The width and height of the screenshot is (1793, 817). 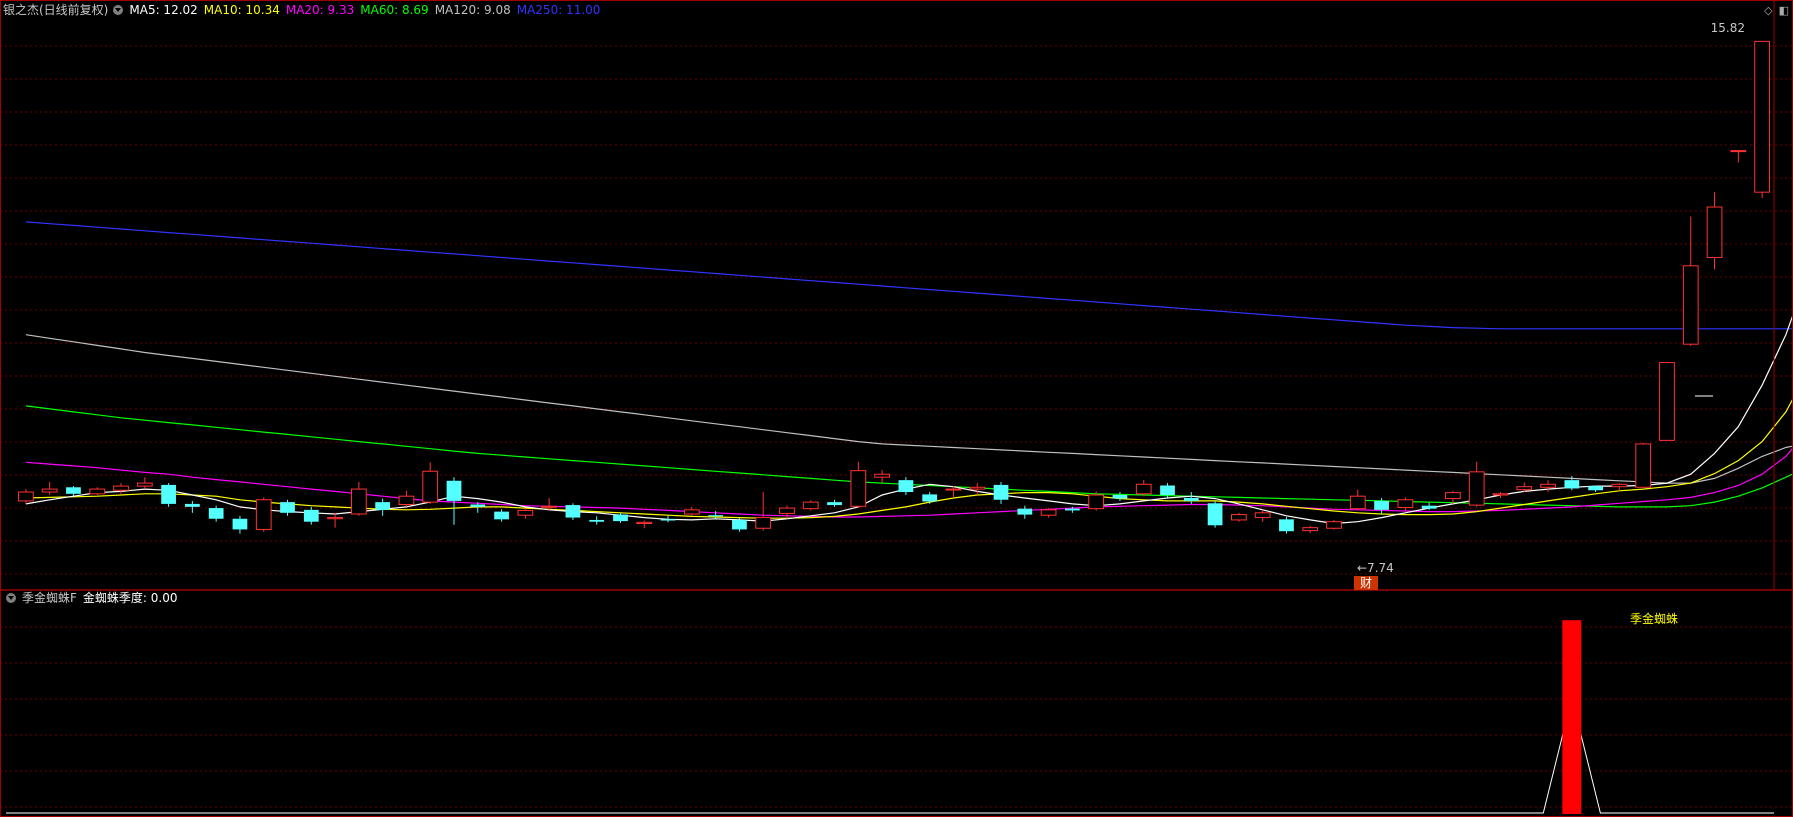 I want to click on top-right-icons: ◇ ◧, so click(x=1773, y=10).